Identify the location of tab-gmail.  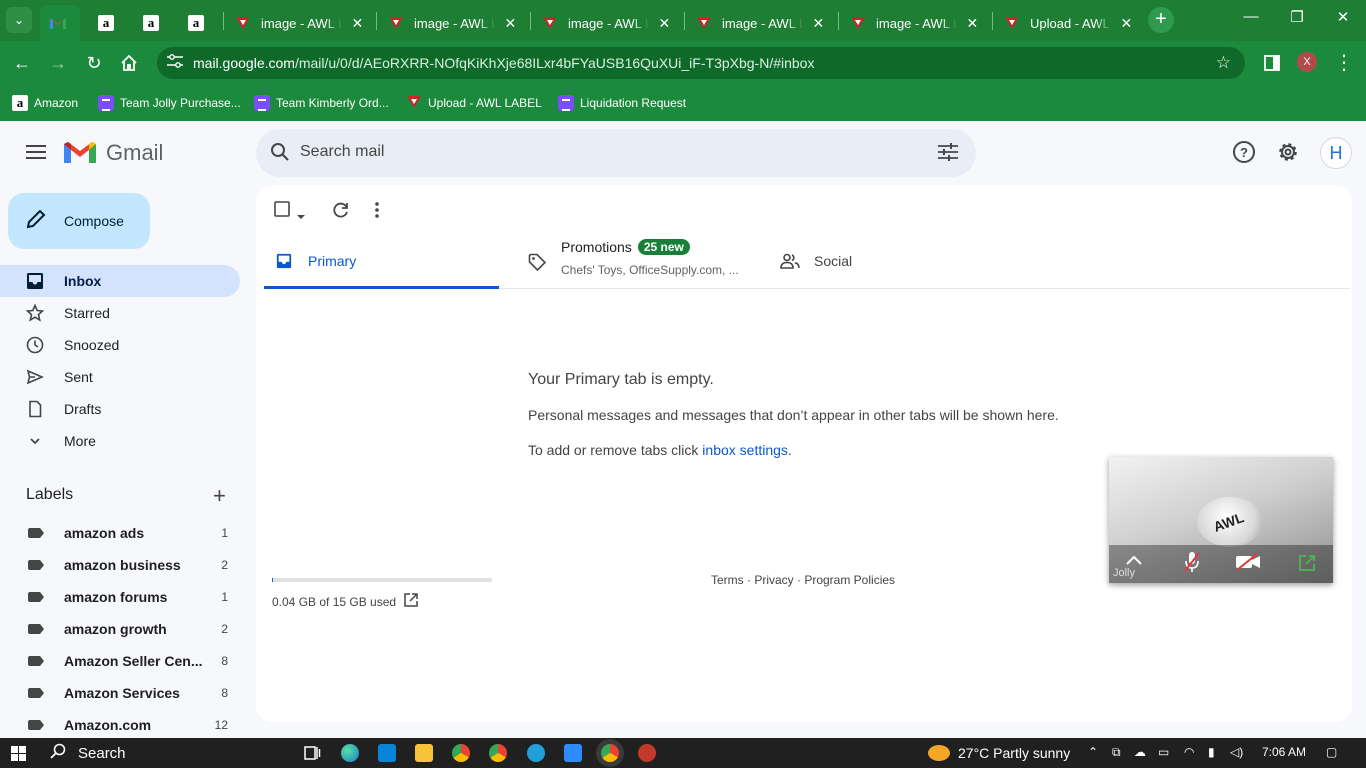
(60, 23).